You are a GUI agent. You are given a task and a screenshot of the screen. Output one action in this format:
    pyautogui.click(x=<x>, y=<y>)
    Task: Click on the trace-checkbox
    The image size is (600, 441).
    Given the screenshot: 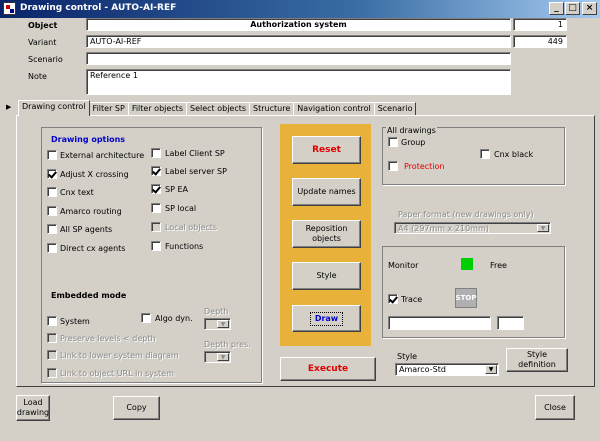 What is the action you would take?
    pyautogui.click(x=393, y=299)
    